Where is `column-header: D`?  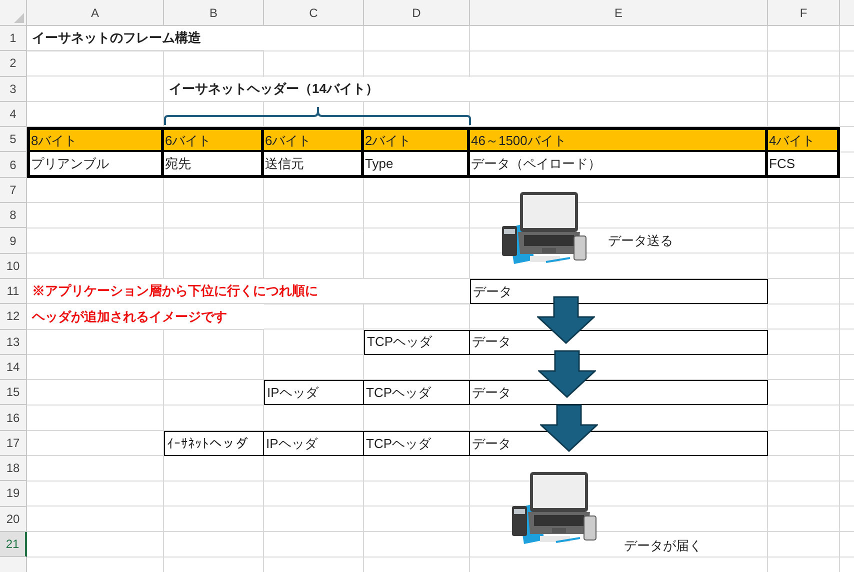 column-header: D is located at coordinates (417, 13).